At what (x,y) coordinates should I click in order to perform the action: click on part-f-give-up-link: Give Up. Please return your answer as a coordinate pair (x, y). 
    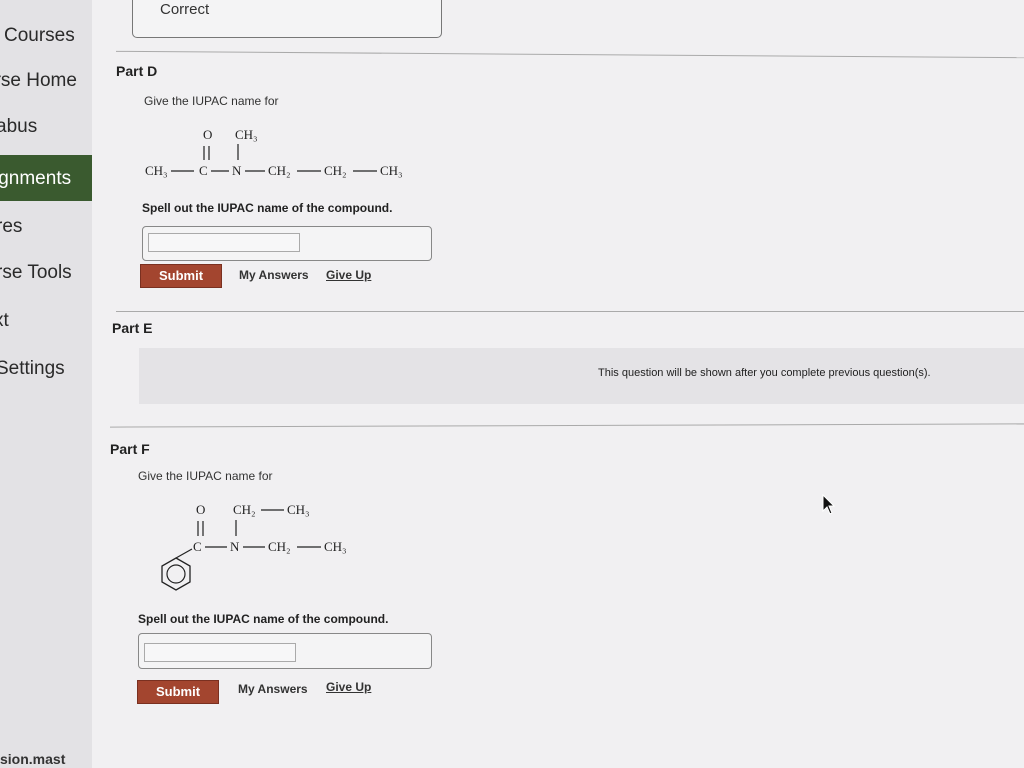
    Looking at the image, I should click on (348, 687).